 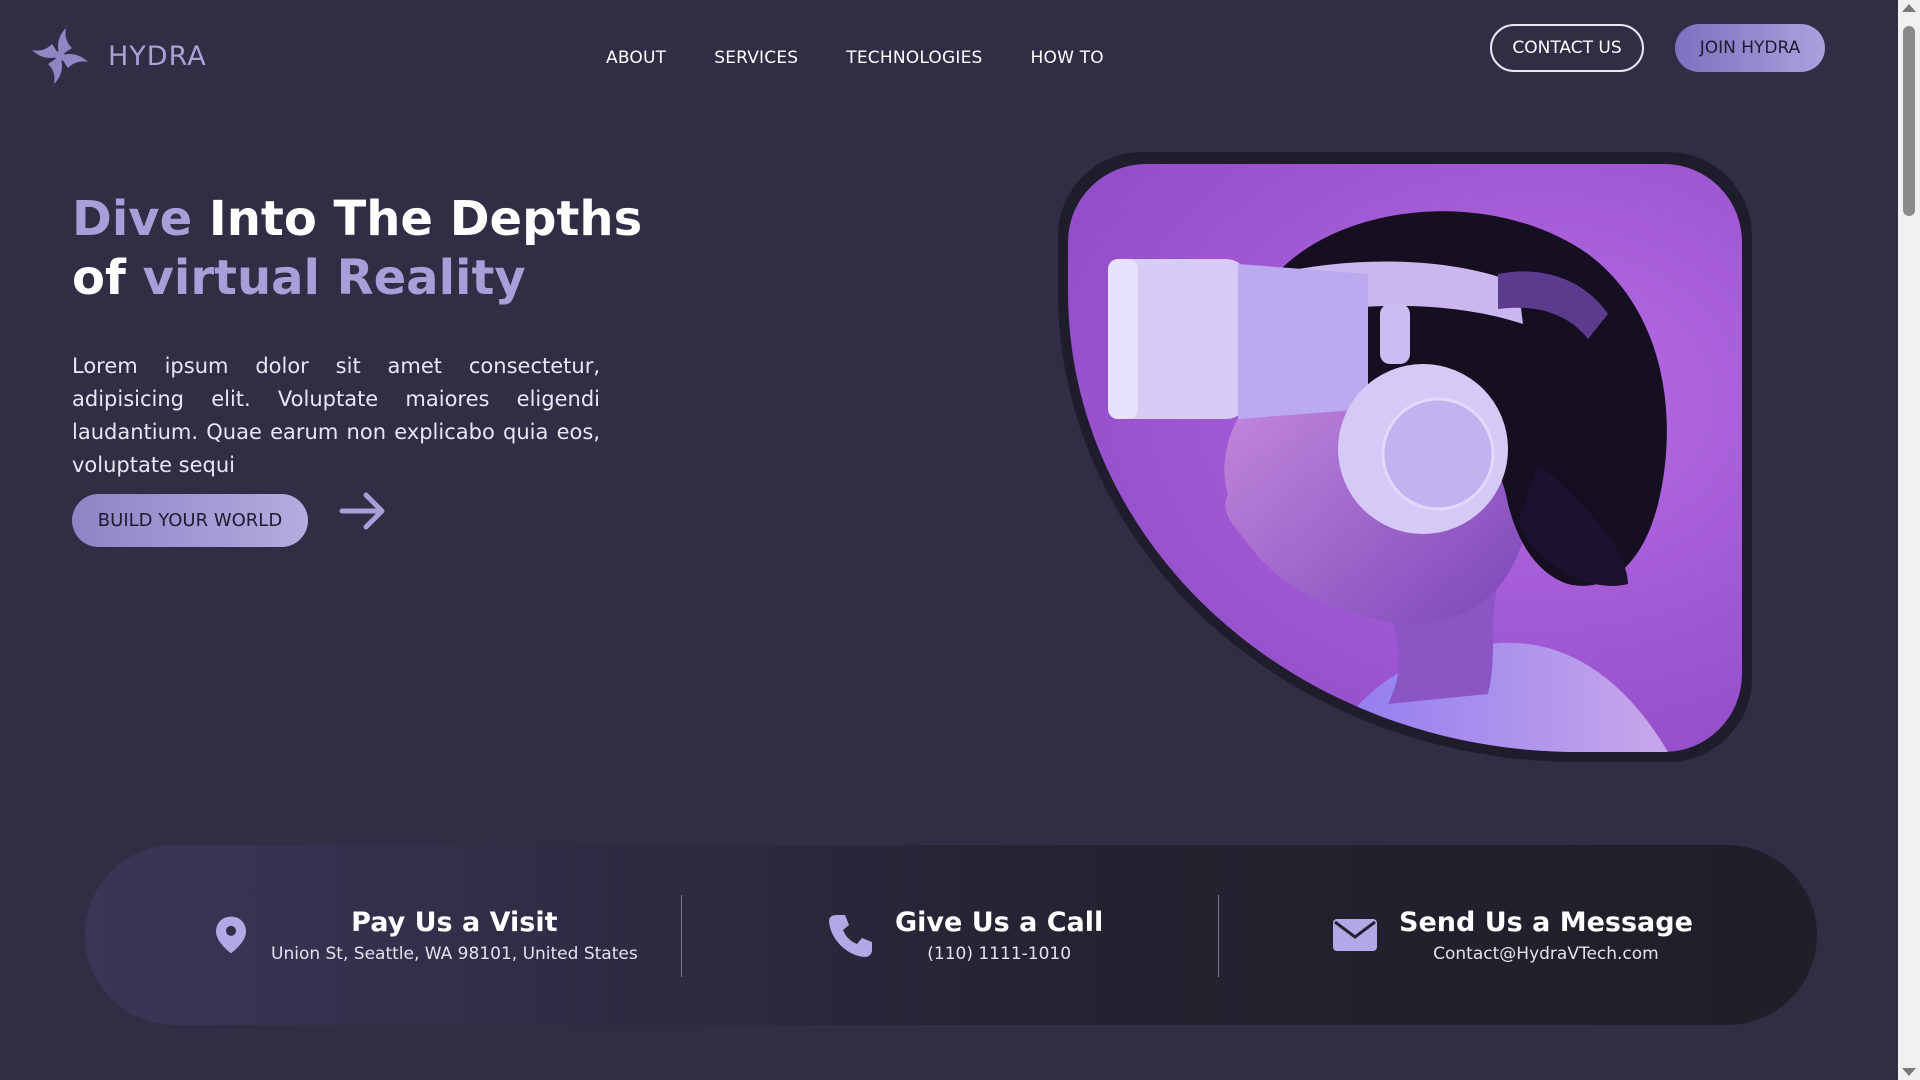 I want to click on brand-name: HYDRA, so click(x=157, y=56).